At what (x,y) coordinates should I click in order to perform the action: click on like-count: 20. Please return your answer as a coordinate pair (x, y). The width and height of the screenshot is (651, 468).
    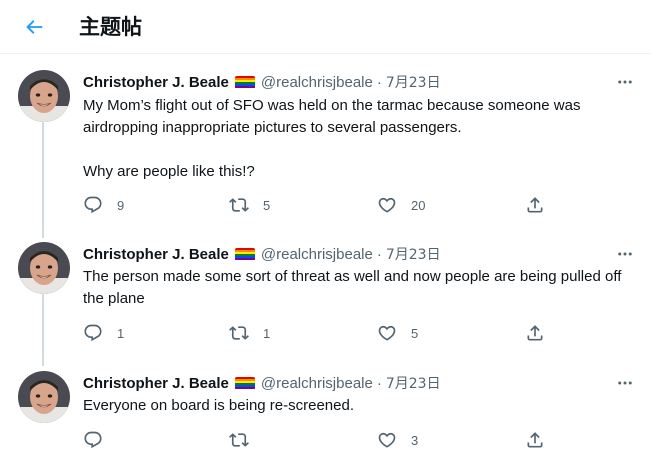
    Looking at the image, I should click on (418, 205).